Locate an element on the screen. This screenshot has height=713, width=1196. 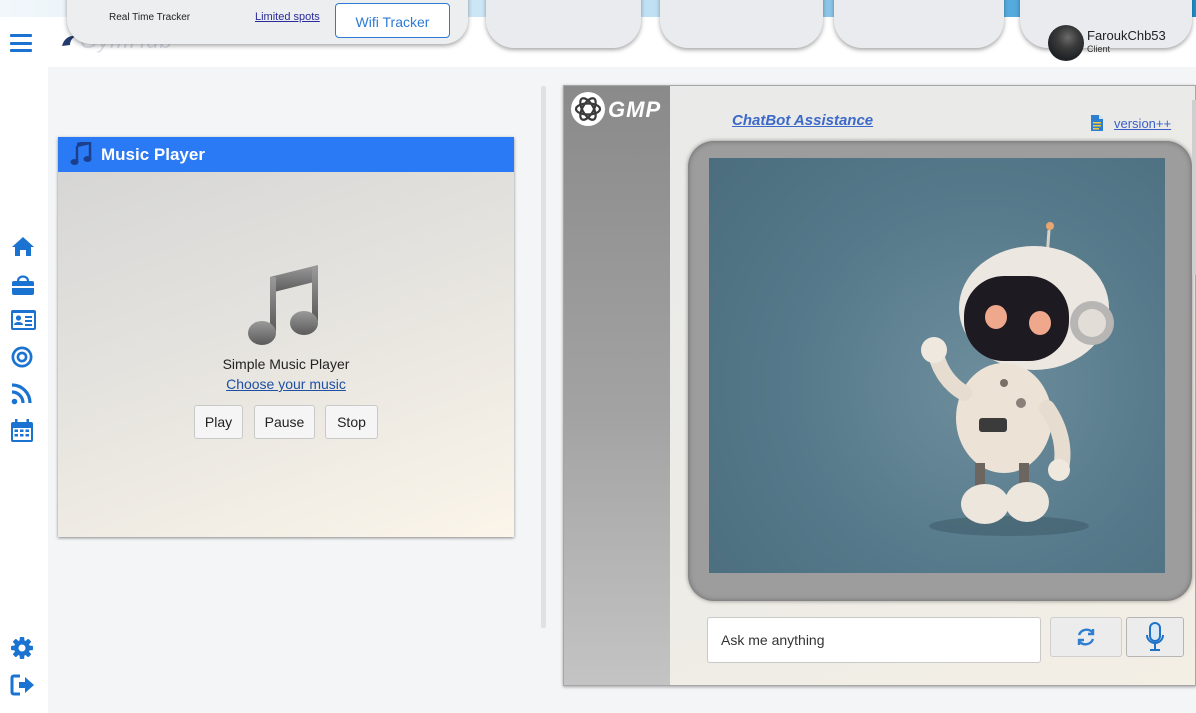
promo-link: Limited spots is located at coordinates (287, 17).